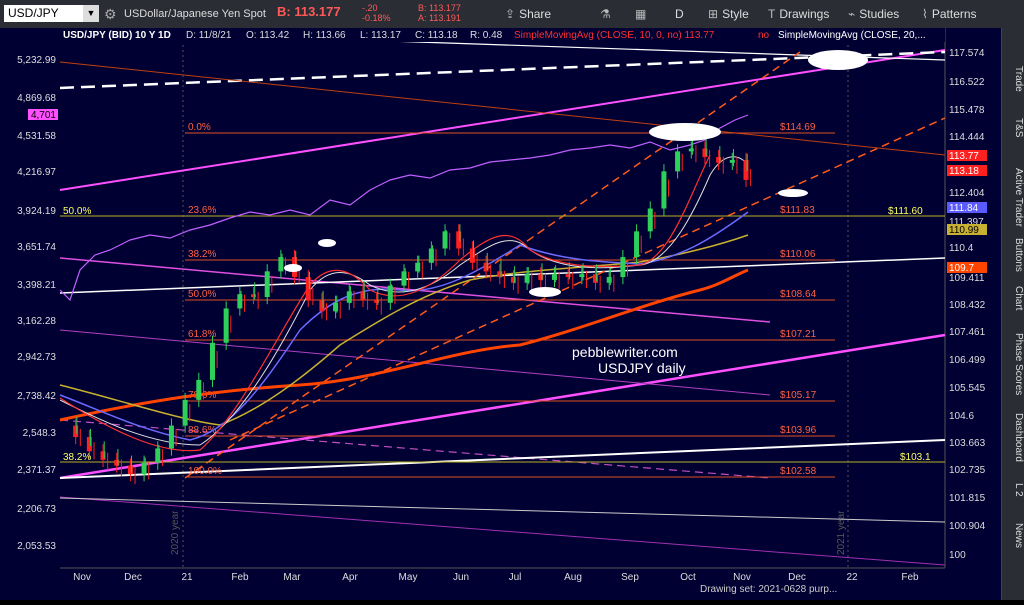 The height and width of the screenshot is (605, 1024). What do you see at coordinates (967, 53) in the screenshot?
I see `right-axis-tick-label: 117.574` at bounding box center [967, 53].